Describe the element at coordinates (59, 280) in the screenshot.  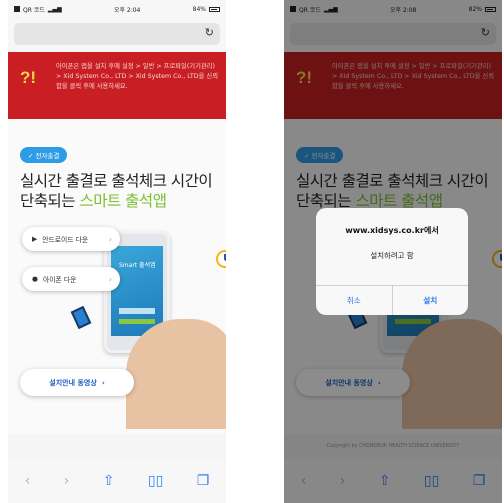
I see `ios-download-label: 아이폰 다운` at that location.